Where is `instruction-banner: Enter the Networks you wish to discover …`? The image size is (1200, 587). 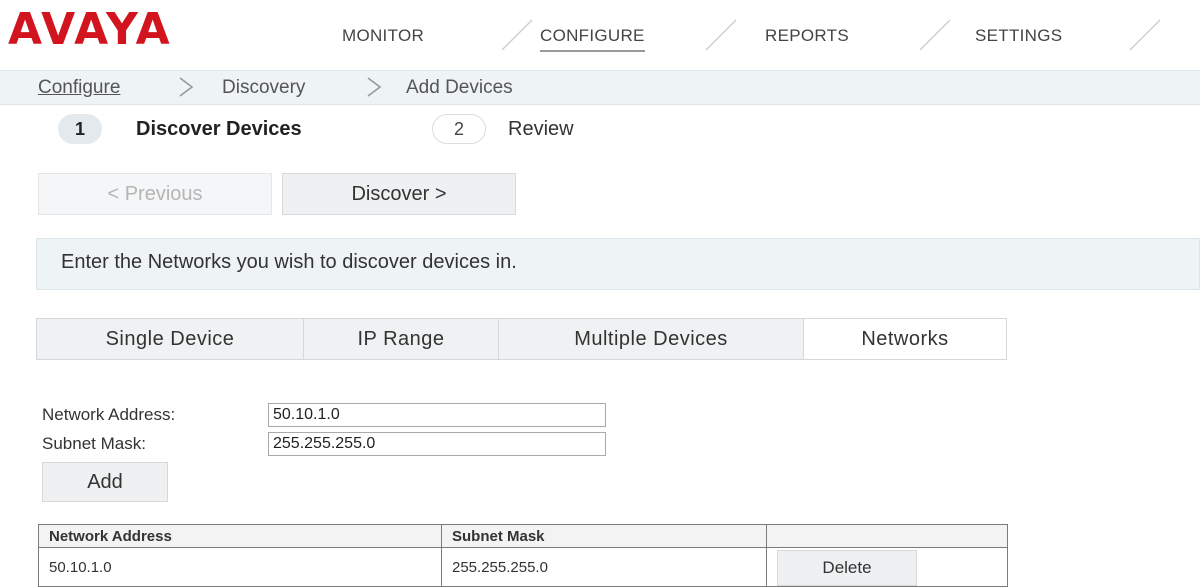
instruction-banner: Enter the Networks you wish to discover … is located at coordinates (618, 264).